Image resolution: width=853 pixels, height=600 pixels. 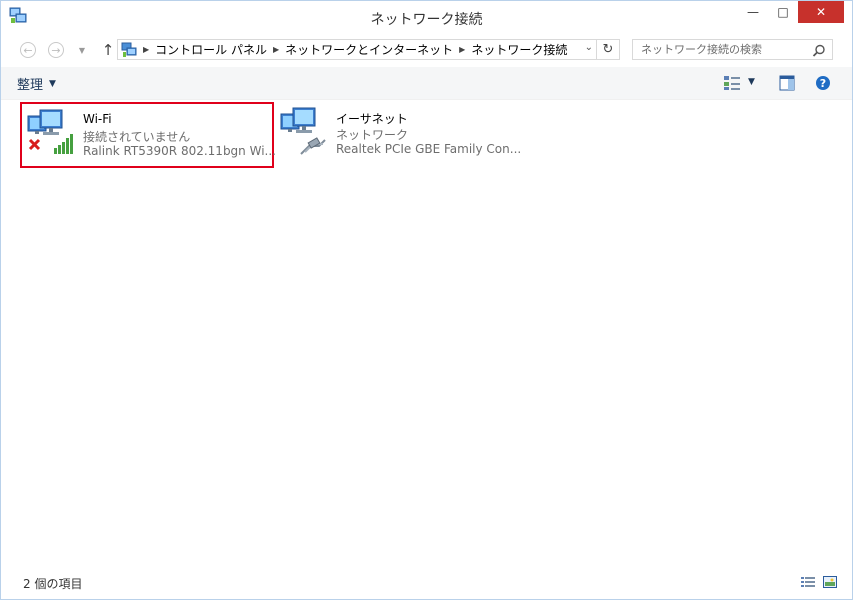 What do you see at coordinates (211, 49) in the screenshot?
I see `breadcrumb-control-panel: コントロール パネル` at bounding box center [211, 49].